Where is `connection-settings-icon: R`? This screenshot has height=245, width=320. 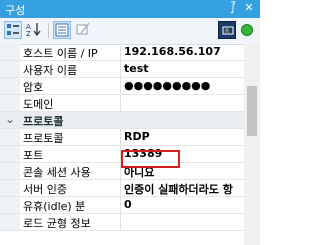 connection-settings-icon: R is located at coordinates (227, 30).